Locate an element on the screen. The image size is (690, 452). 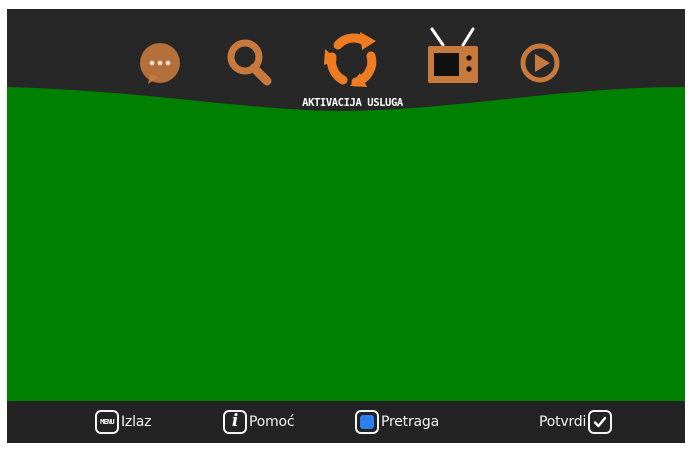
search-icon is located at coordinates (249, 62).